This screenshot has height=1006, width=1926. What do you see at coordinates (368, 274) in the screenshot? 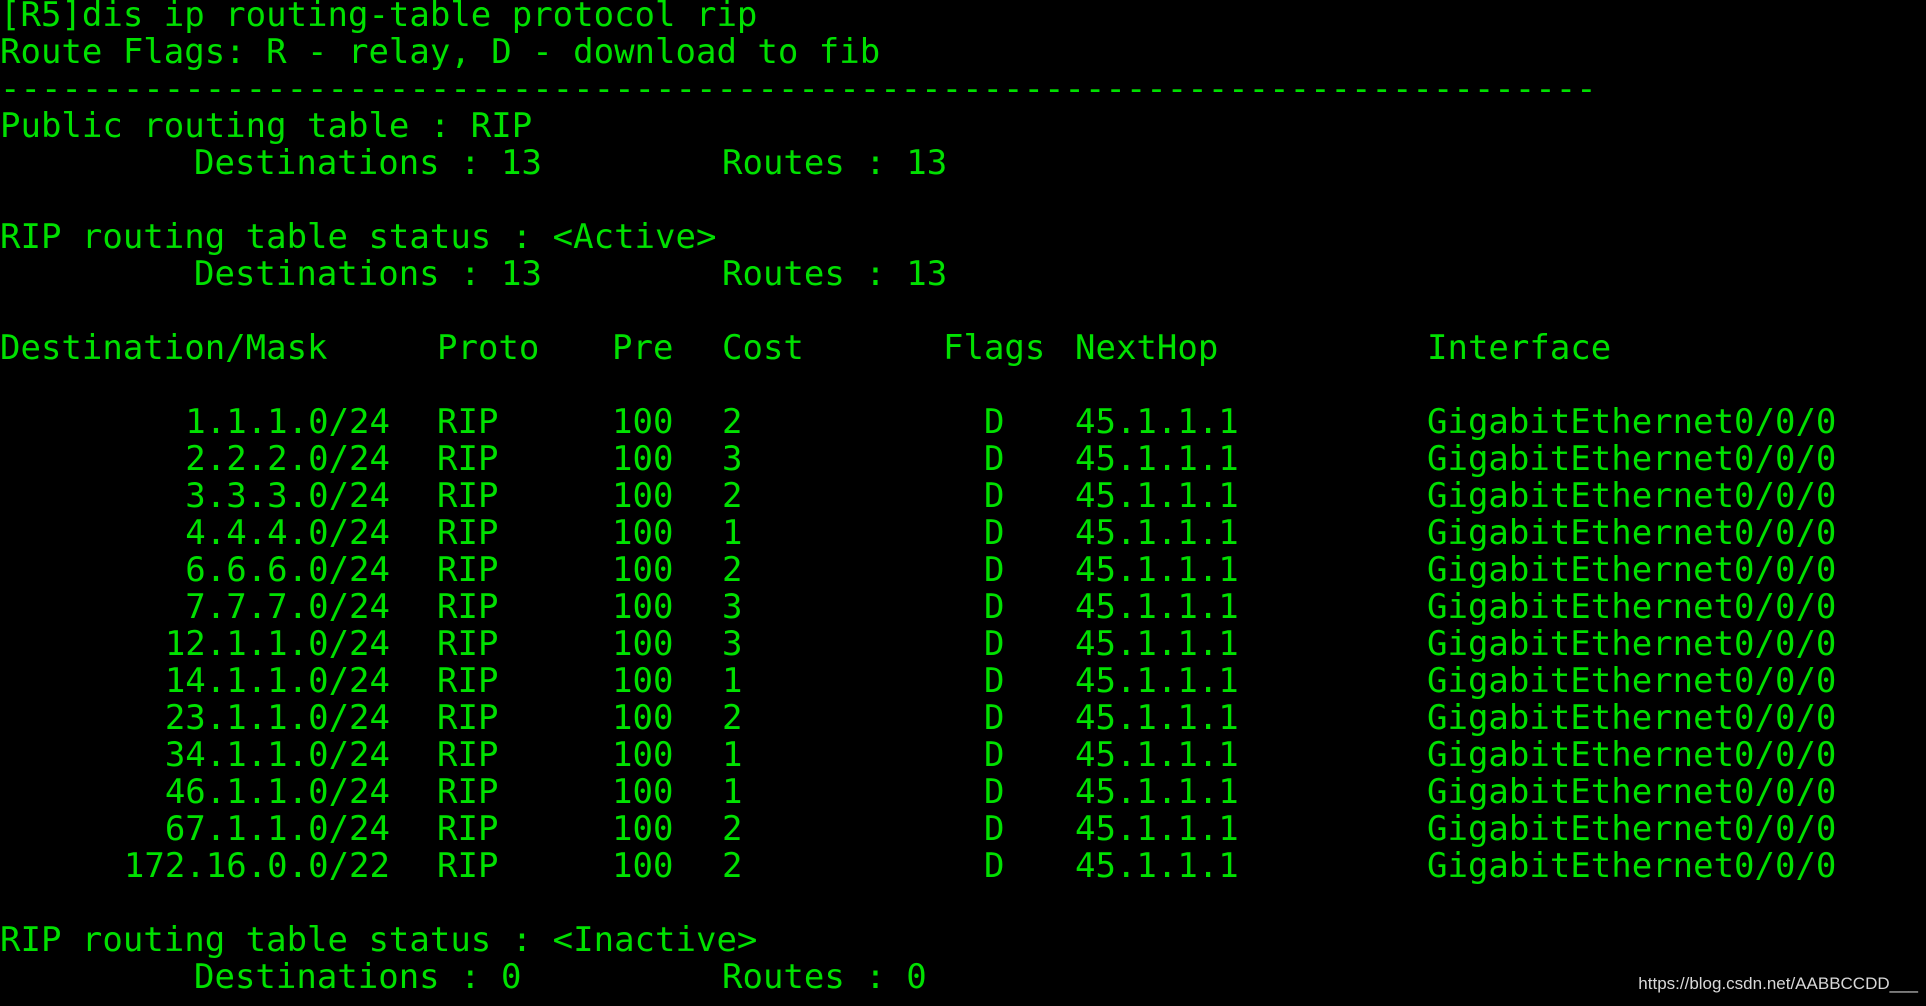
I see `active-destinations: Destinations : 13` at bounding box center [368, 274].